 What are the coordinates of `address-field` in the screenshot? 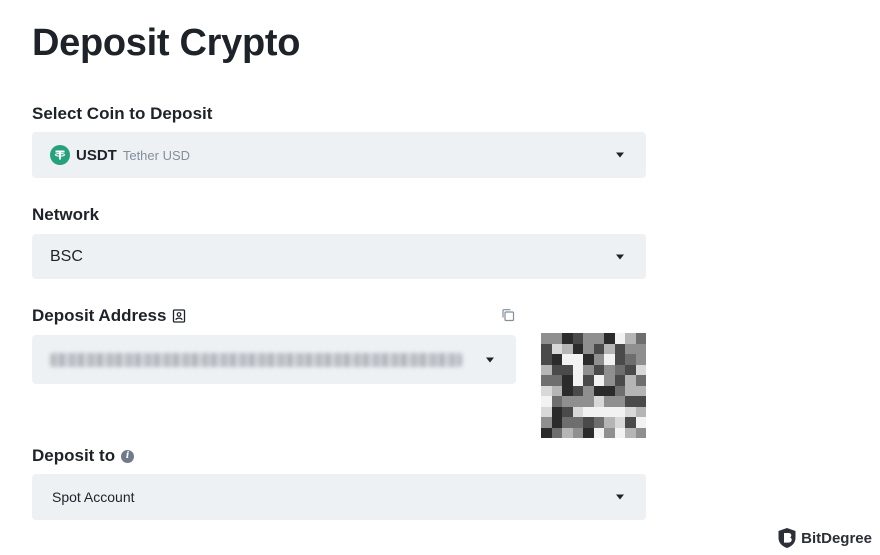 It's located at (274, 359).